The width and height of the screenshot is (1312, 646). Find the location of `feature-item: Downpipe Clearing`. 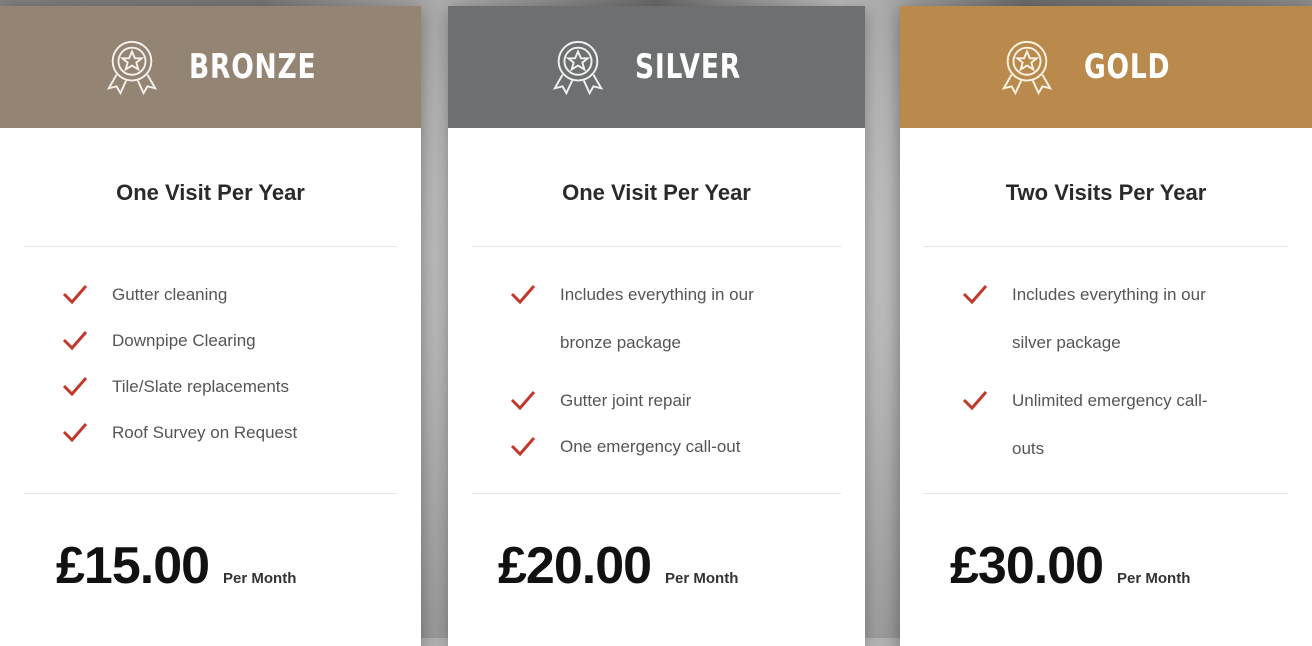

feature-item: Downpipe Clearing is located at coordinates (210, 341).